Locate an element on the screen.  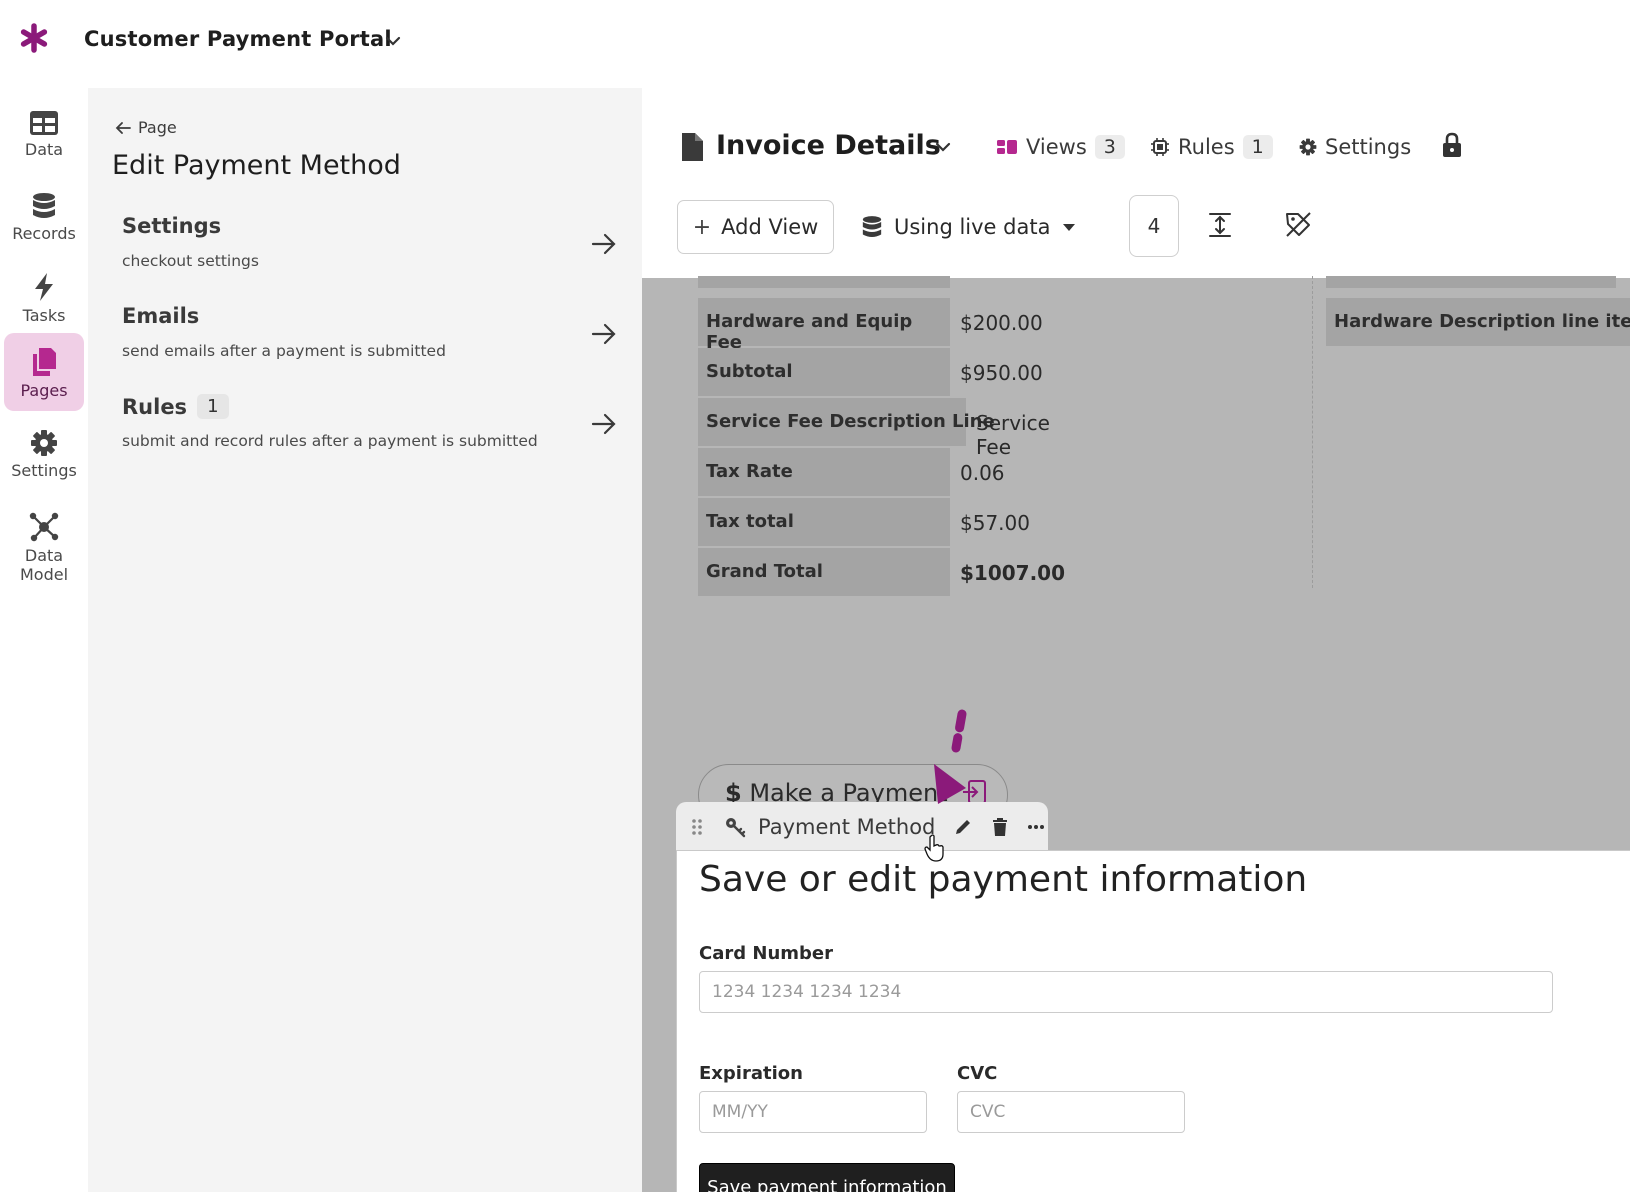
payment-method-toolbar: Payment Method is located at coordinates (862, 827).